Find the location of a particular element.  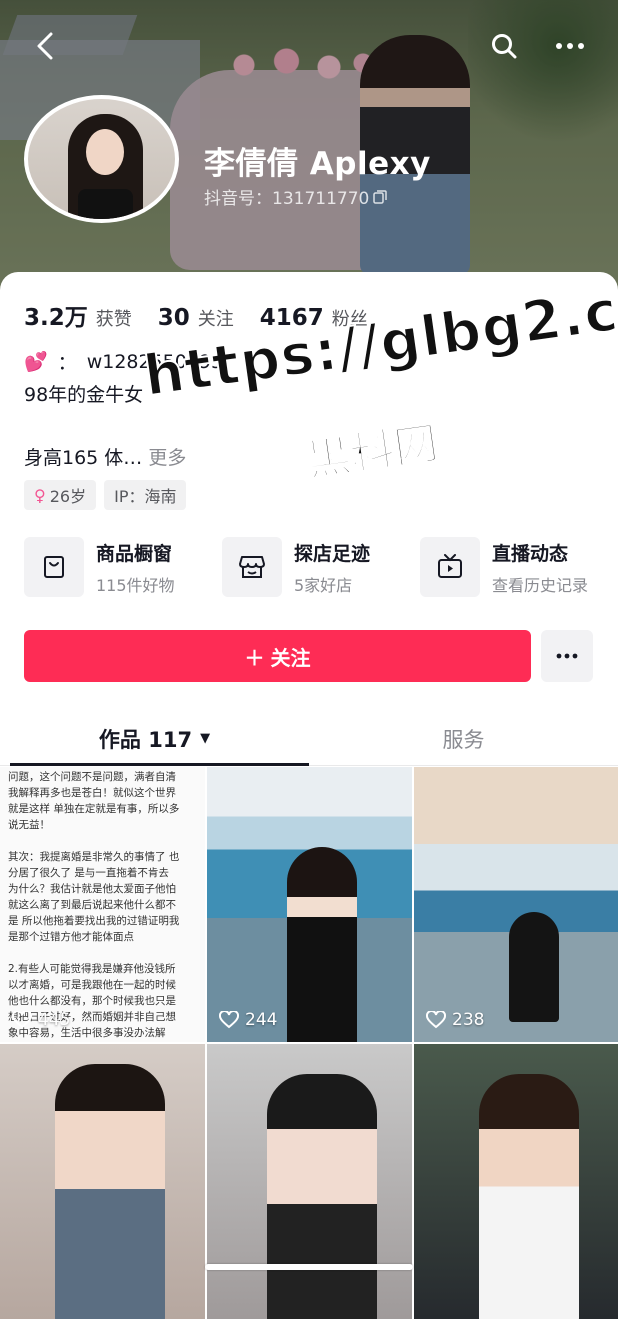

stat-value: 30 is located at coordinates (173, 318).